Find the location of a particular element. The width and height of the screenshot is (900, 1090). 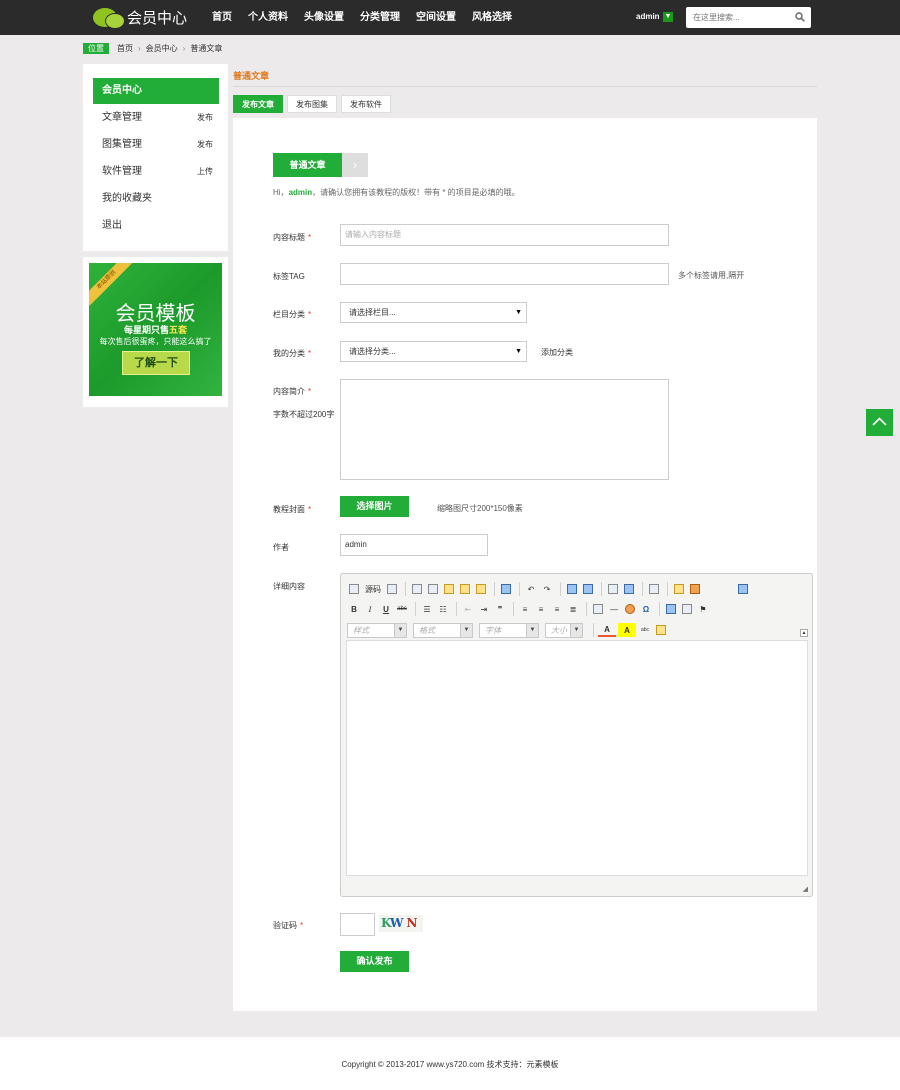

settings-icon is located at coordinates (743, 589).